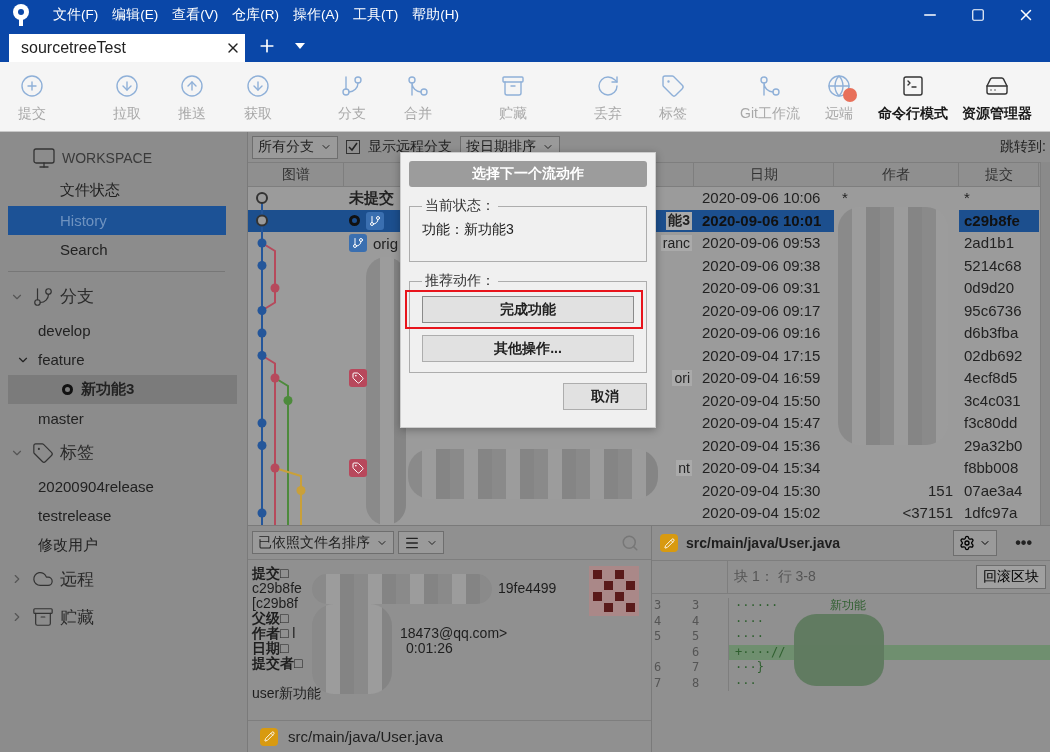 The image size is (1050, 752). Describe the element at coordinates (287, 693) in the screenshot. I see `commit-message: user新功能` at that location.